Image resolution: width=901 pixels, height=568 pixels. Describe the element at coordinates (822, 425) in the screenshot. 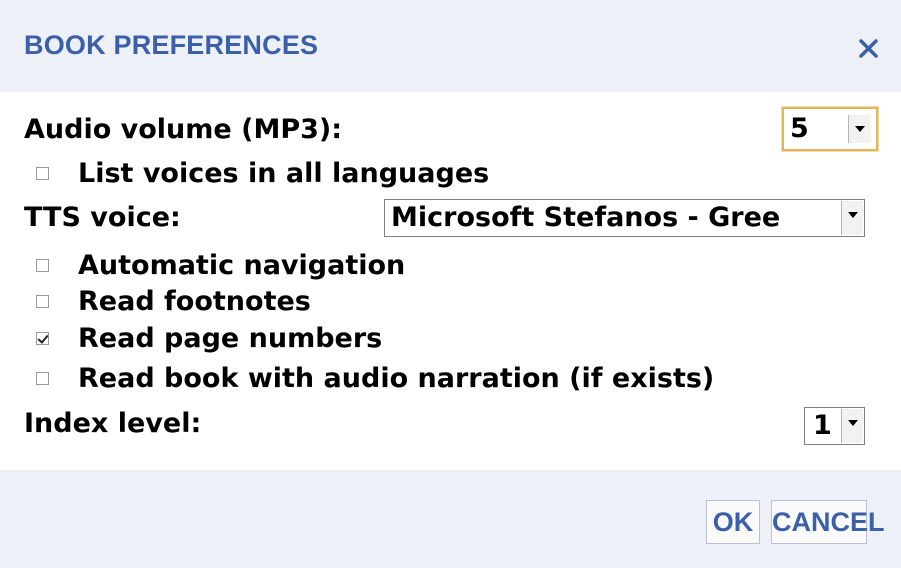

I see `index-level-value: 1` at that location.